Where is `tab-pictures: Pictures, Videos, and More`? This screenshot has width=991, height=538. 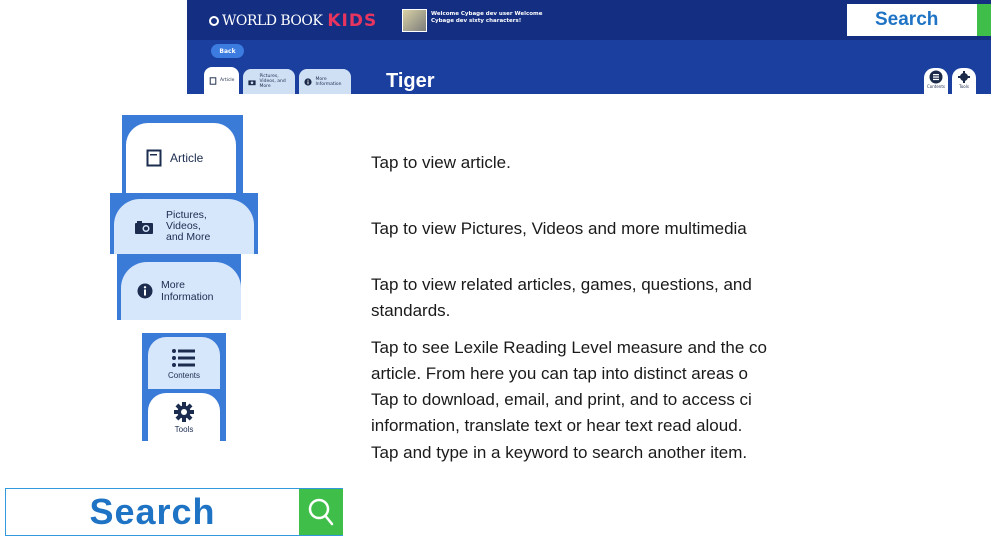
tab-pictures: Pictures, Videos, and More is located at coordinates (269, 81).